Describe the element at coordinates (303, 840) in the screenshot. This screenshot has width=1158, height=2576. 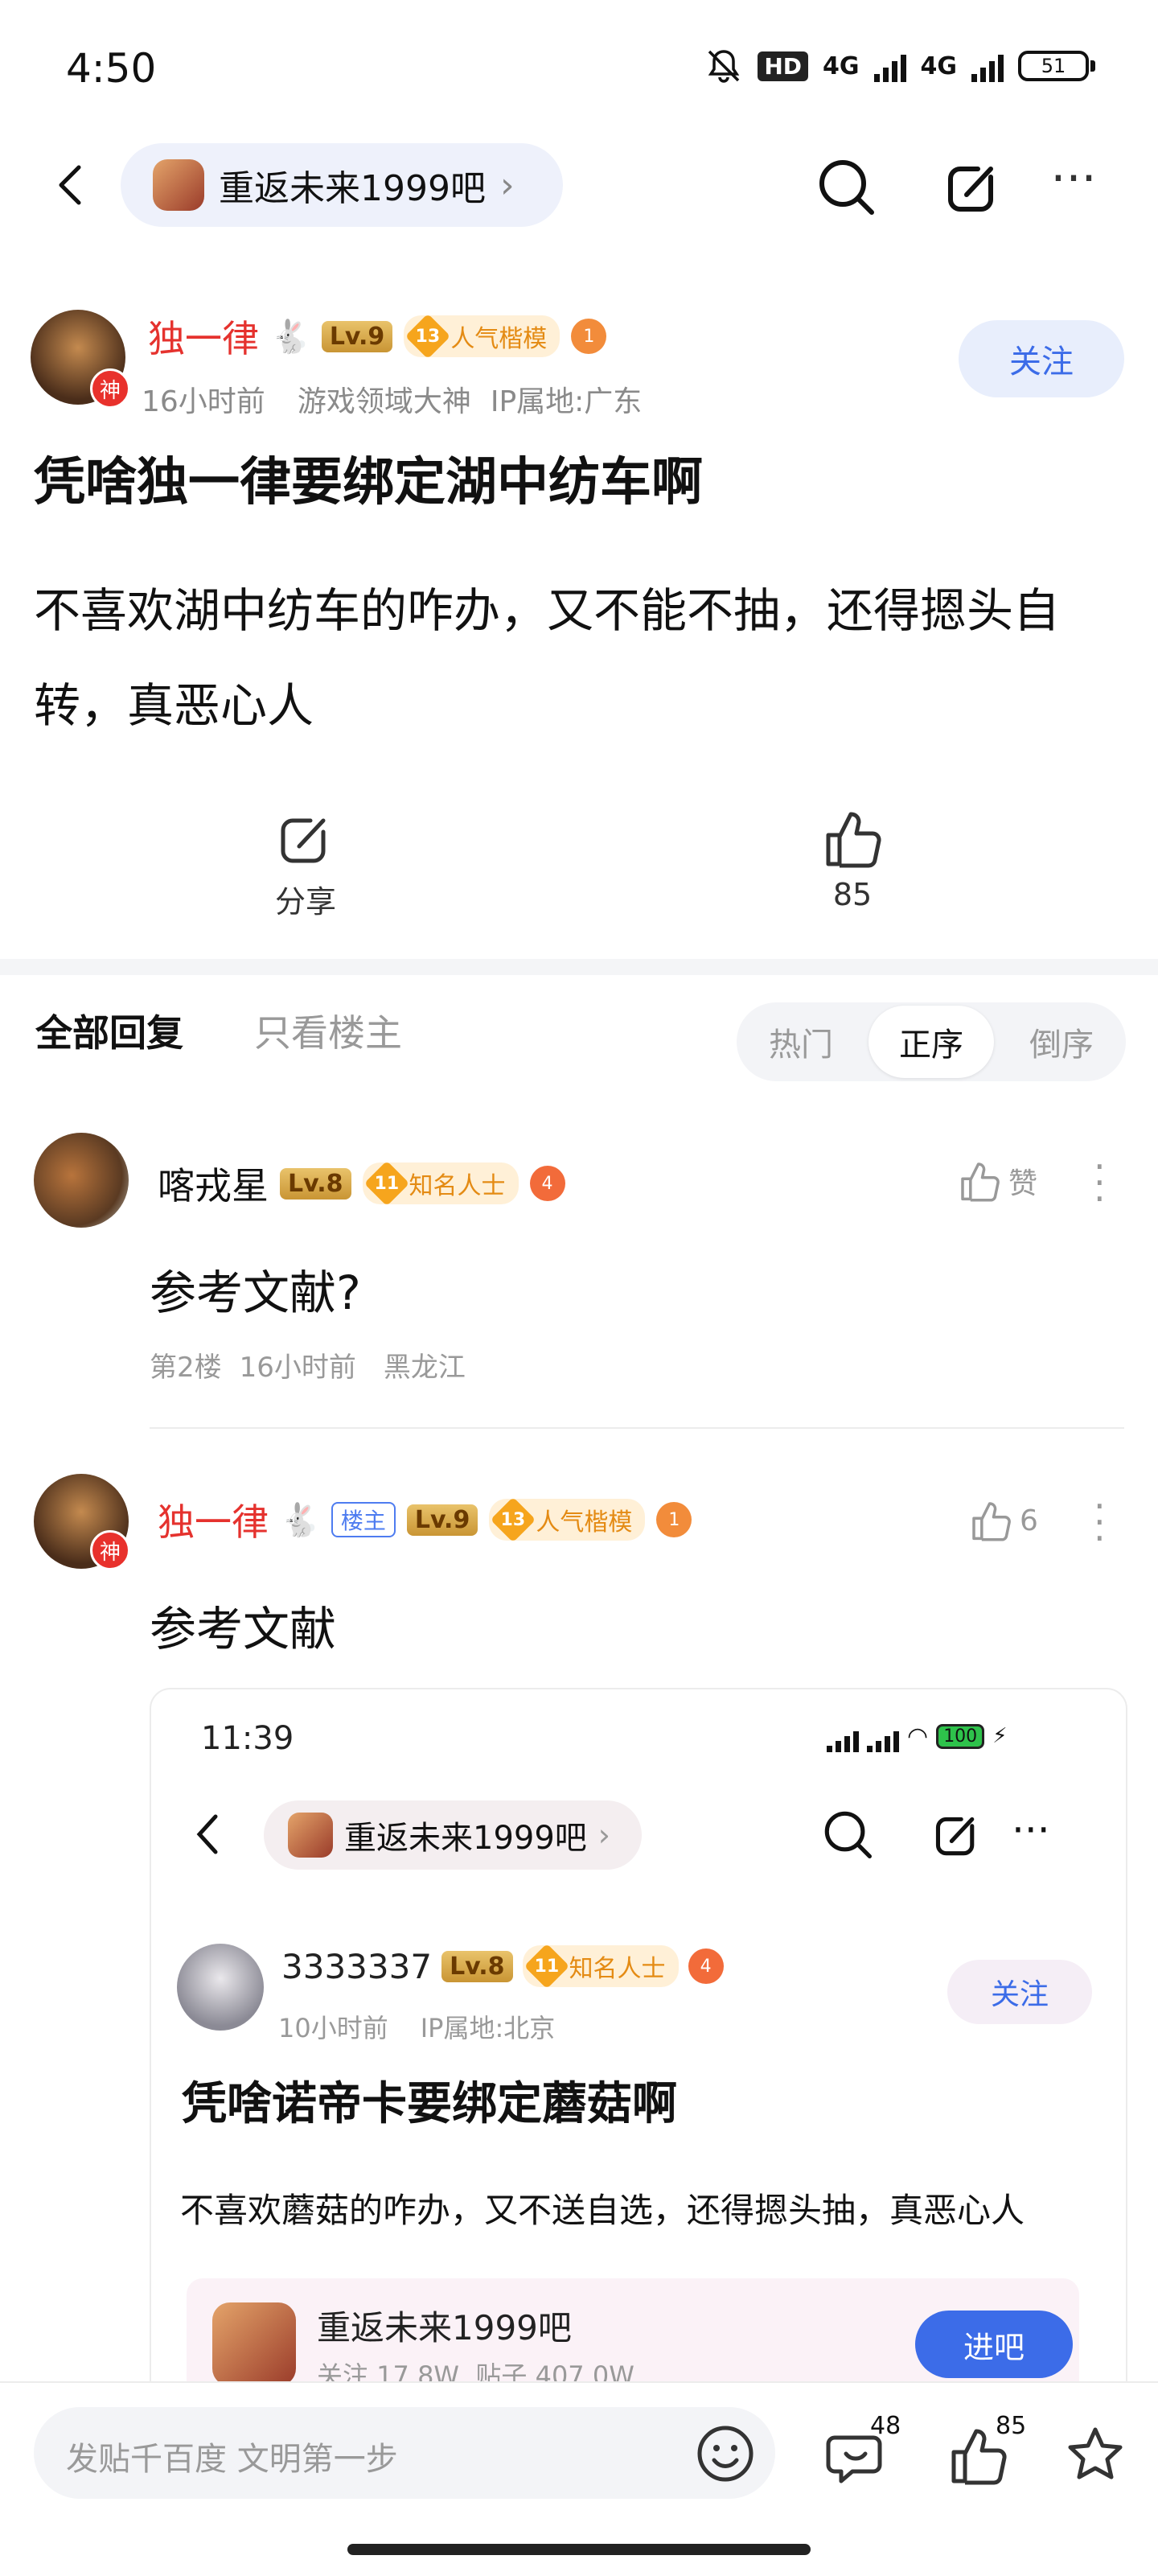
I see `share-icon` at that location.